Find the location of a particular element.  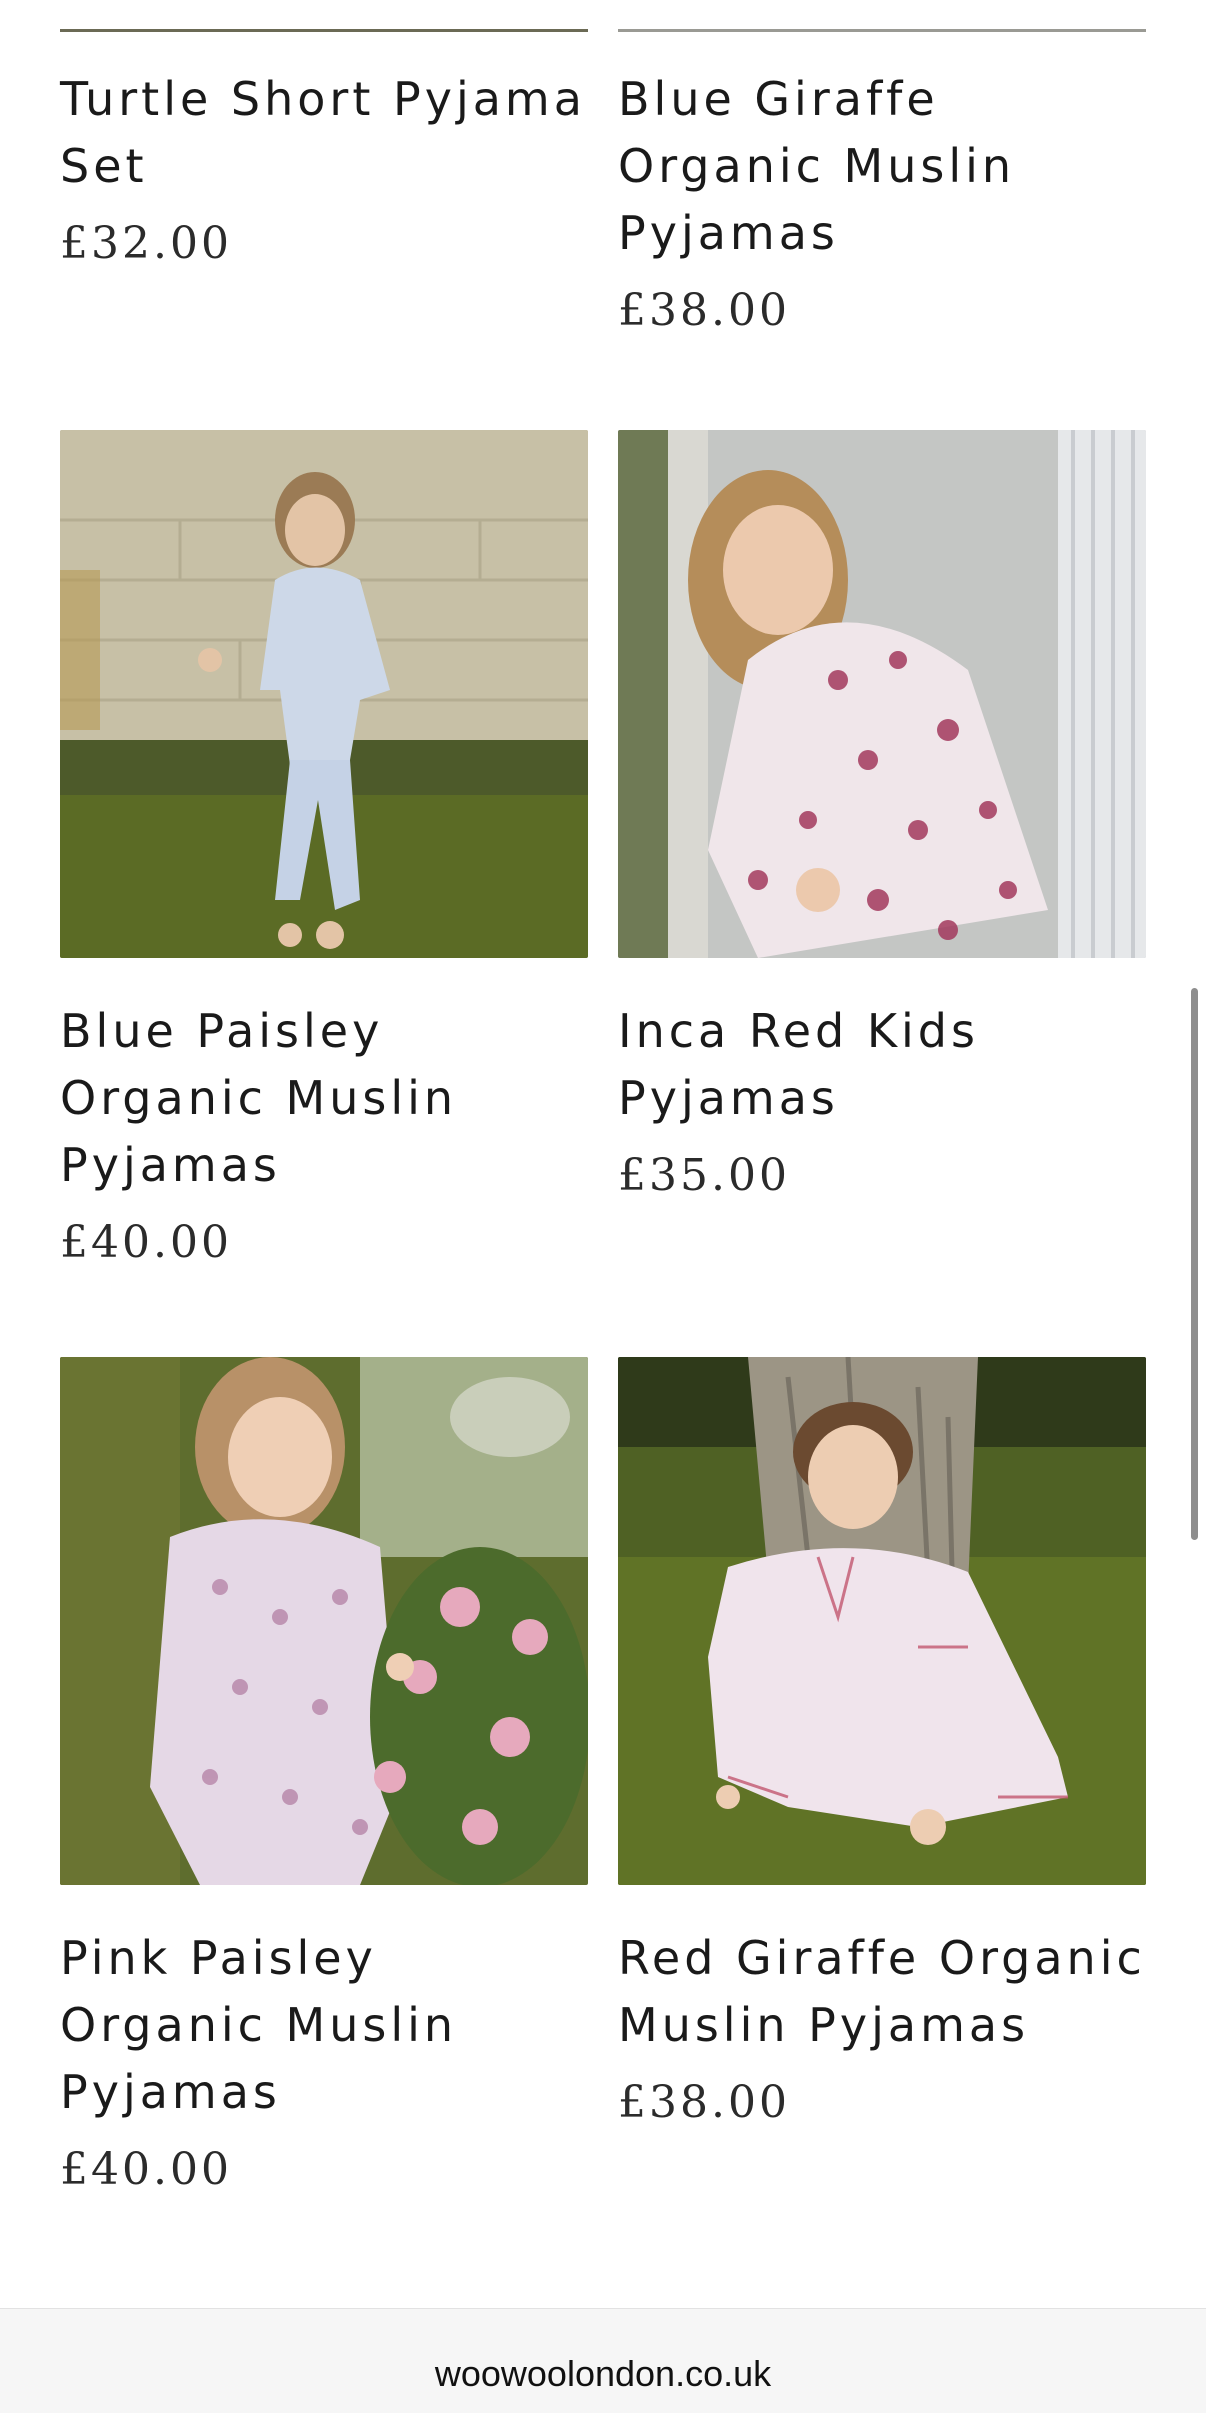

girl-by-roses-photo is located at coordinates (324, 1621).